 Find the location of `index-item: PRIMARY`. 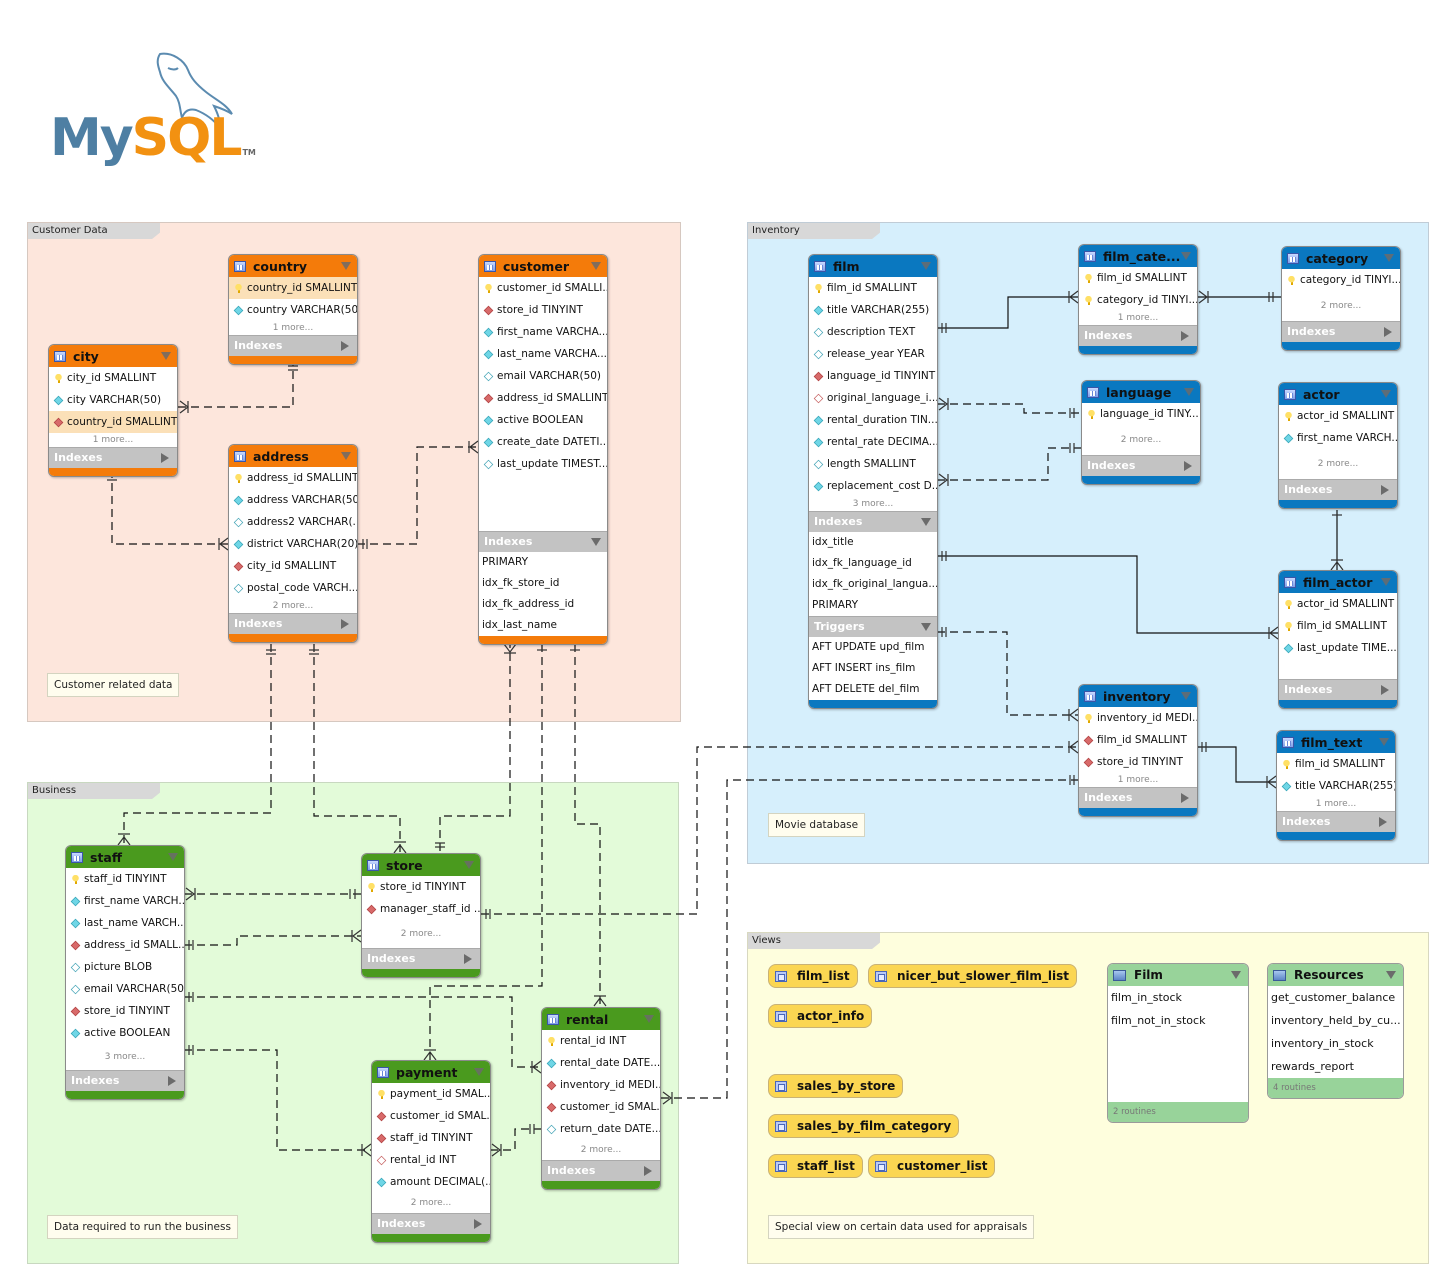

index-item: PRIMARY is located at coordinates (543, 562).